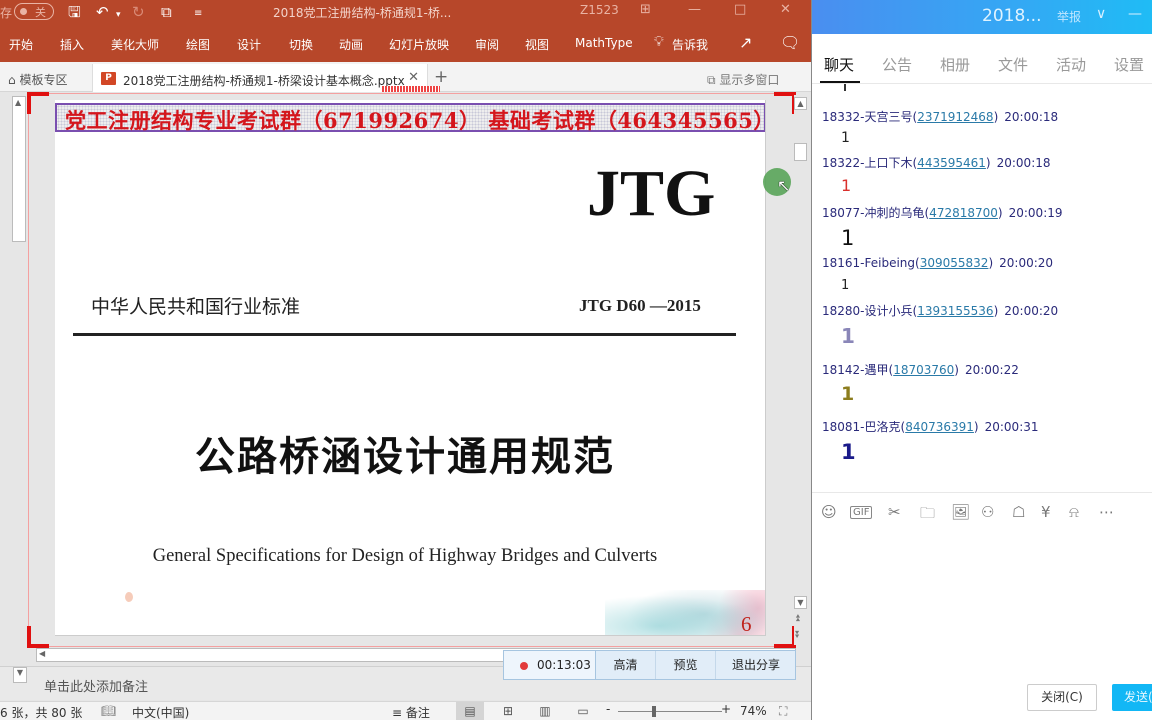 The image size is (1152, 720). What do you see at coordinates (1013, 64) in the screenshot?
I see `tab-files: 文件` at bounding box center [1013, 64].